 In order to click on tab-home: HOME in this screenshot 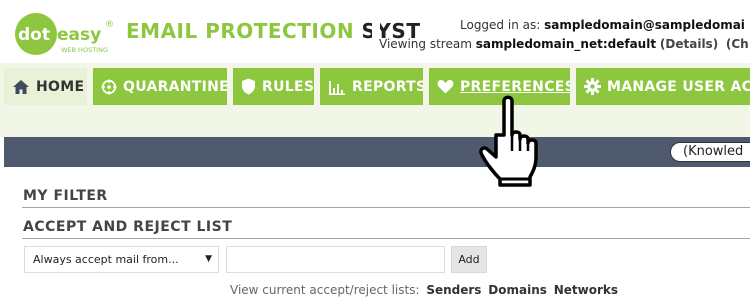, I will do `click(45, 86)`.